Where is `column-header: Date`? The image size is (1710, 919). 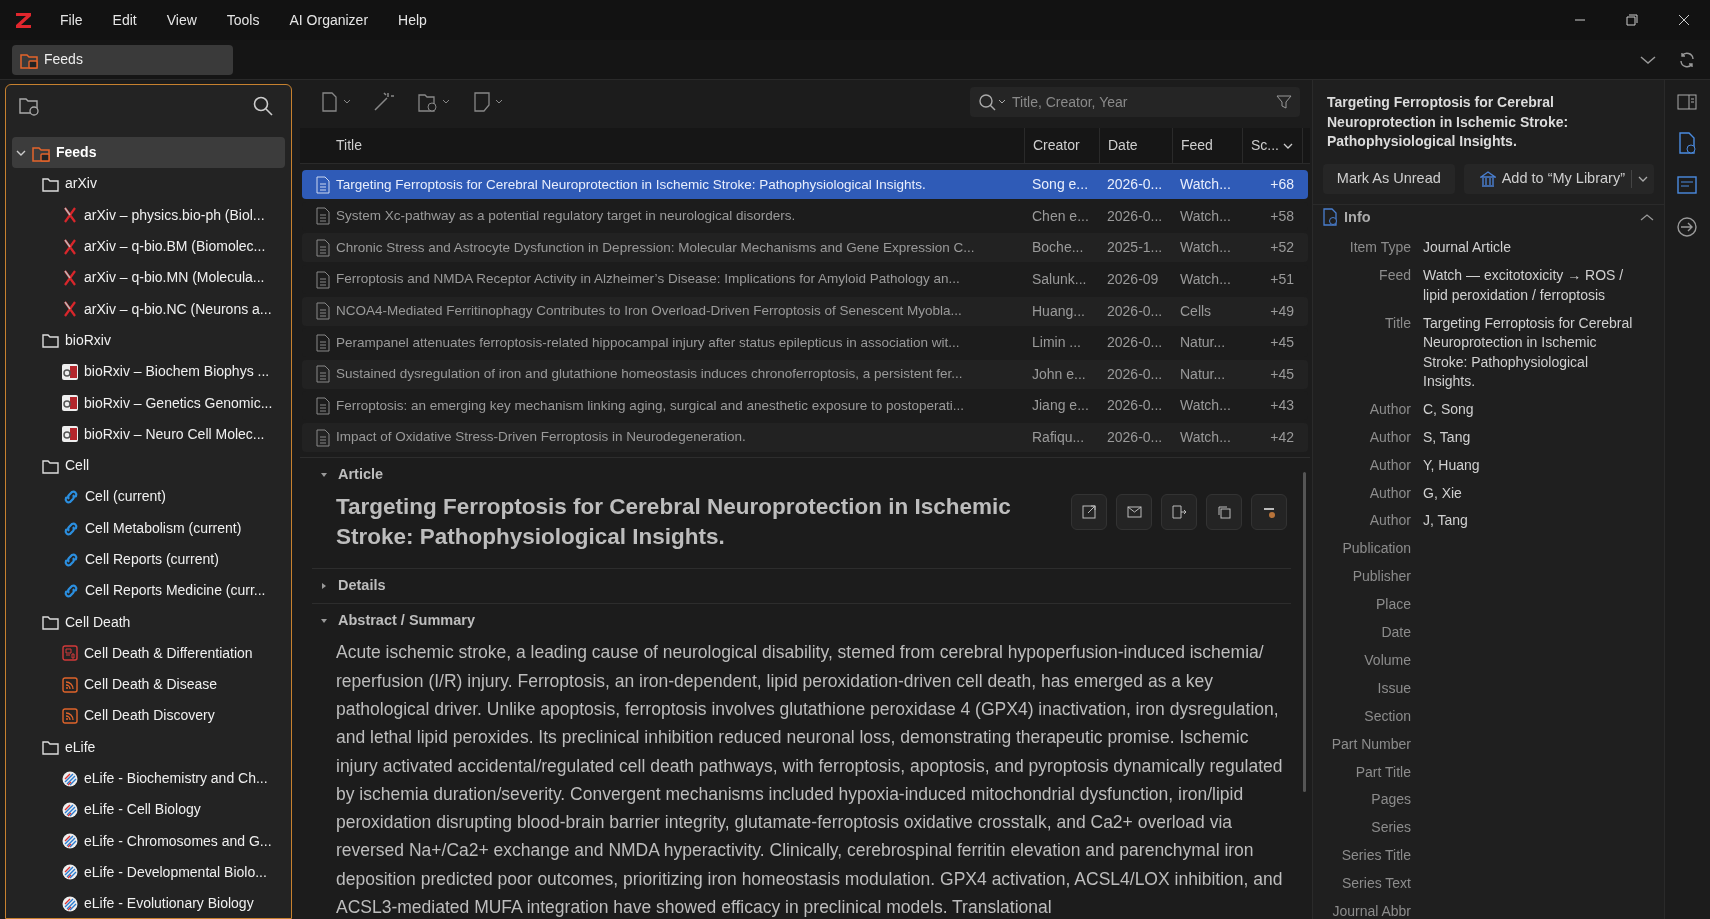 column-header: Date is located at coordinates (1135, 145).